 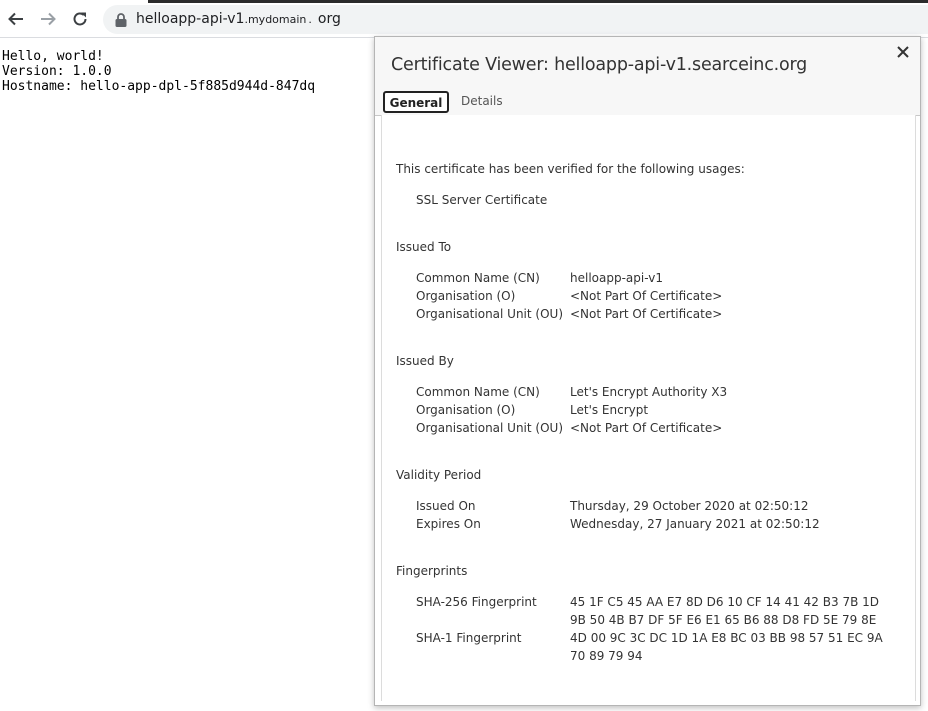 I want to click on url-tld: org, so click(x=329, y=19).